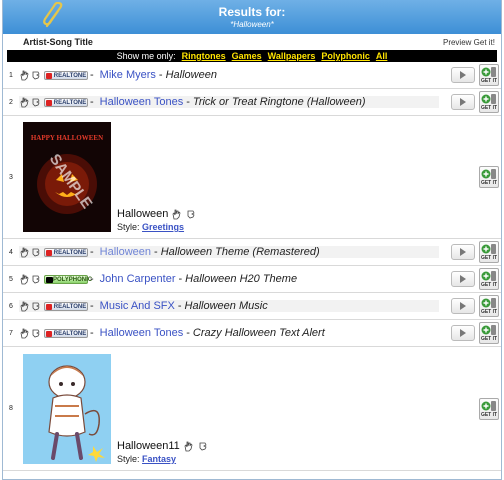 The image size is (504, 480). Describe the element at coordinates (11, 408) in the screenshot. I see `row-number: 8` at that location.